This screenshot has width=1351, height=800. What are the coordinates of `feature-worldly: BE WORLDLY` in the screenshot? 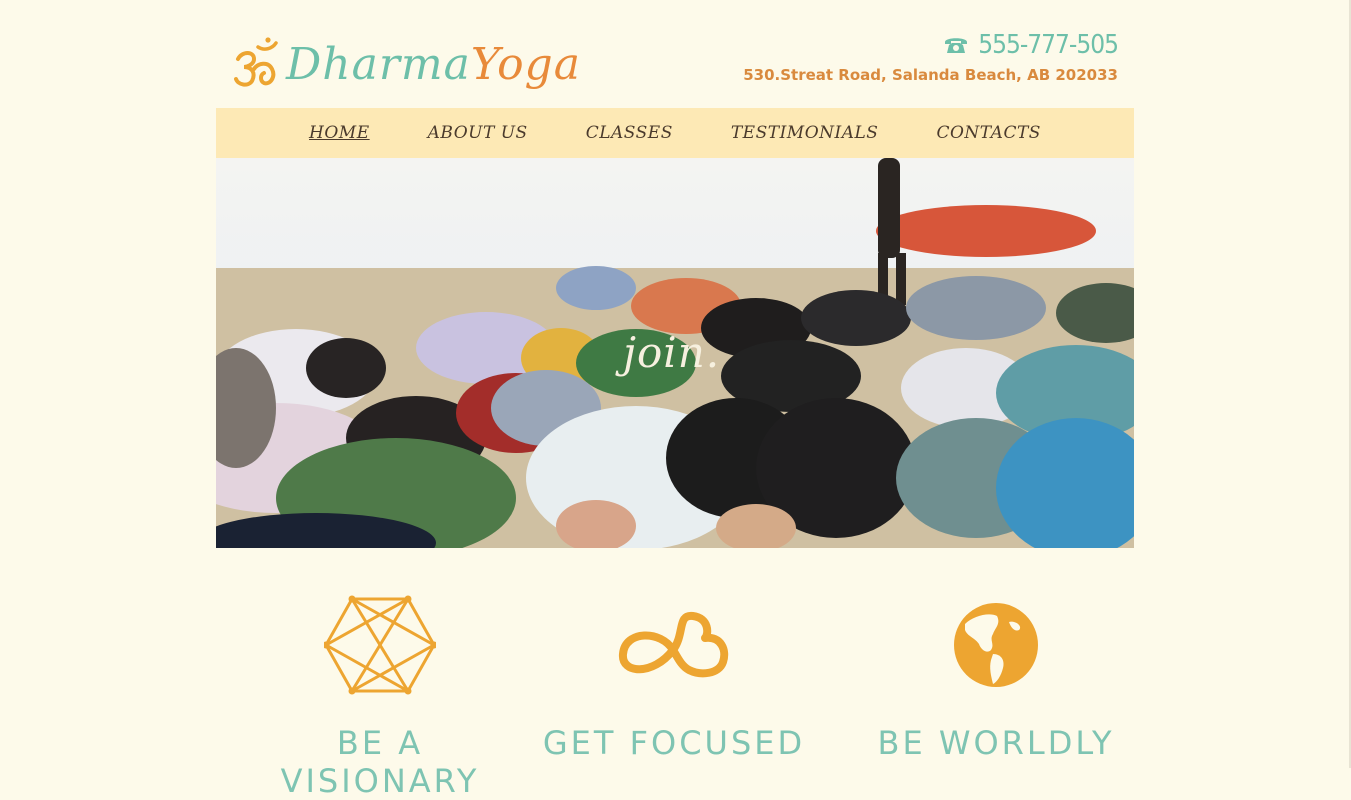 It's located at (996, 676).